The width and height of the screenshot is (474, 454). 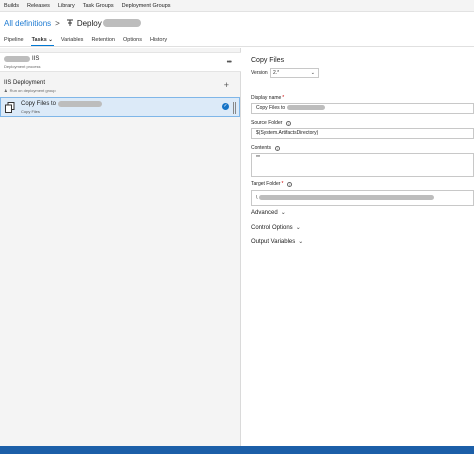 What do you see at coordinates (146, 6) in the screenshot?
I see `nav-deployment-groups: Deployment Groups` at bounding box center [146, 6].